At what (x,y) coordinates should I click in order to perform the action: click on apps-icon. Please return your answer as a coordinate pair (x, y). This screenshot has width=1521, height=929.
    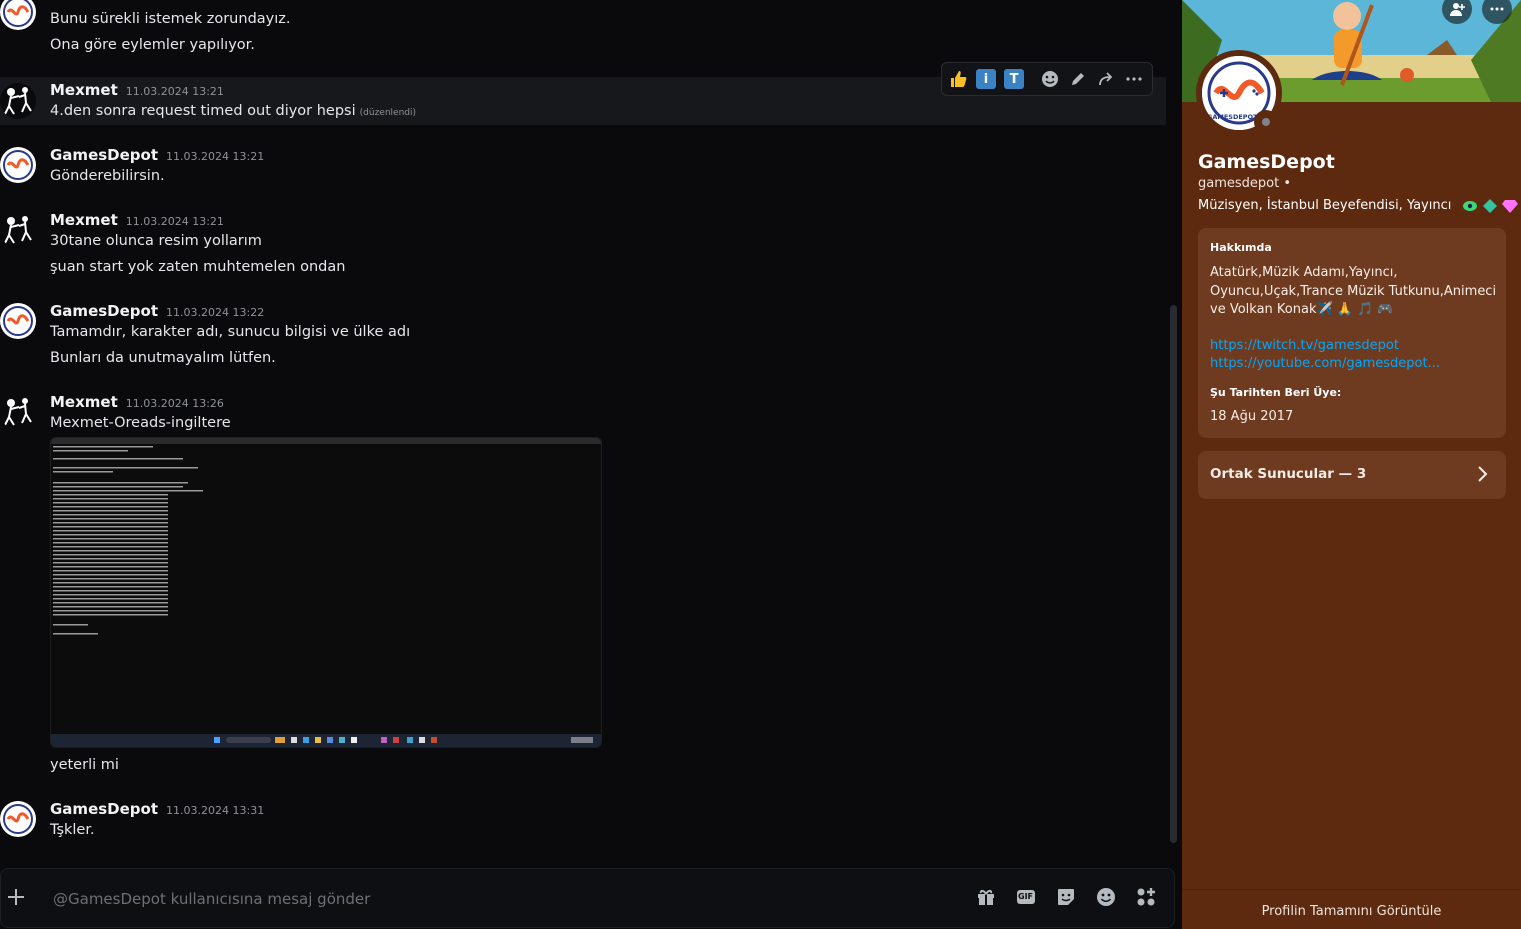
    Looking at the image, I should click on (1146, 897).